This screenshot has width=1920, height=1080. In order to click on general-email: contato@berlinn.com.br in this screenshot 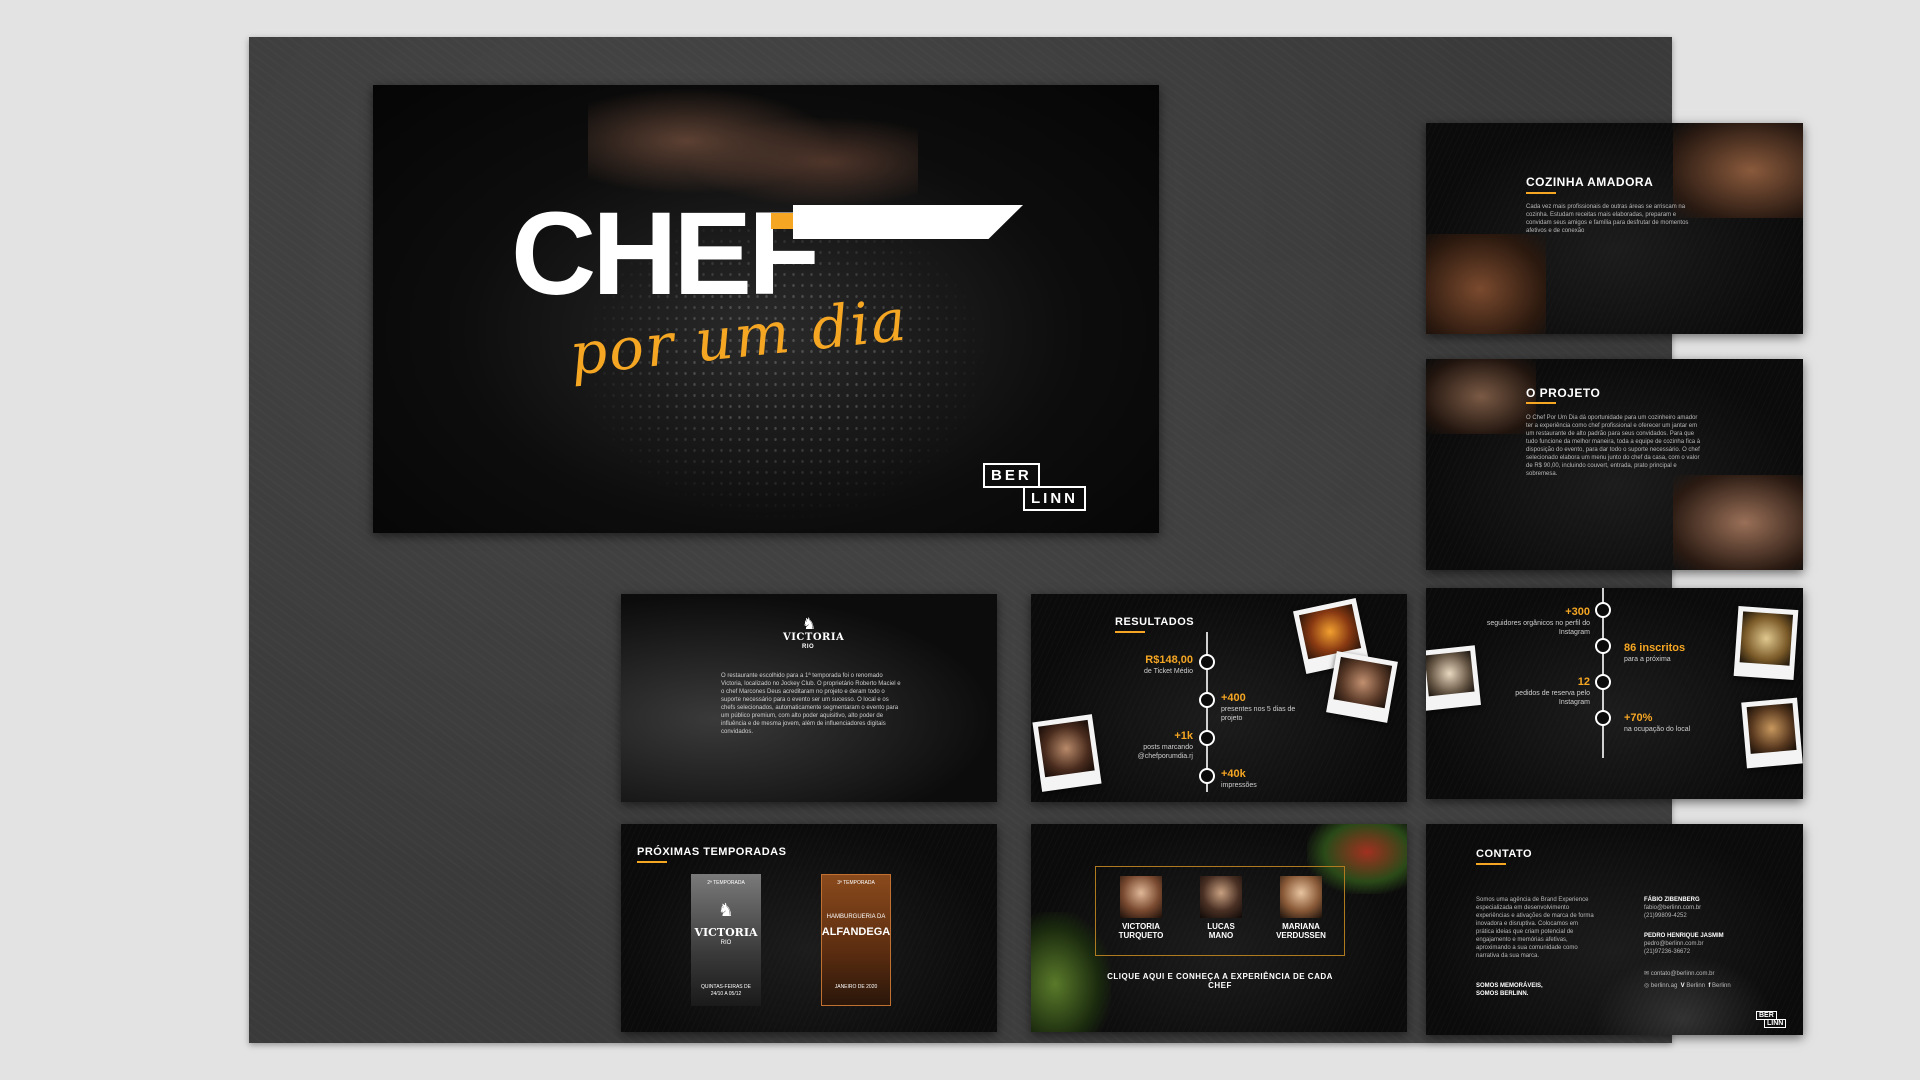, I will do `click(1683, 974)`.